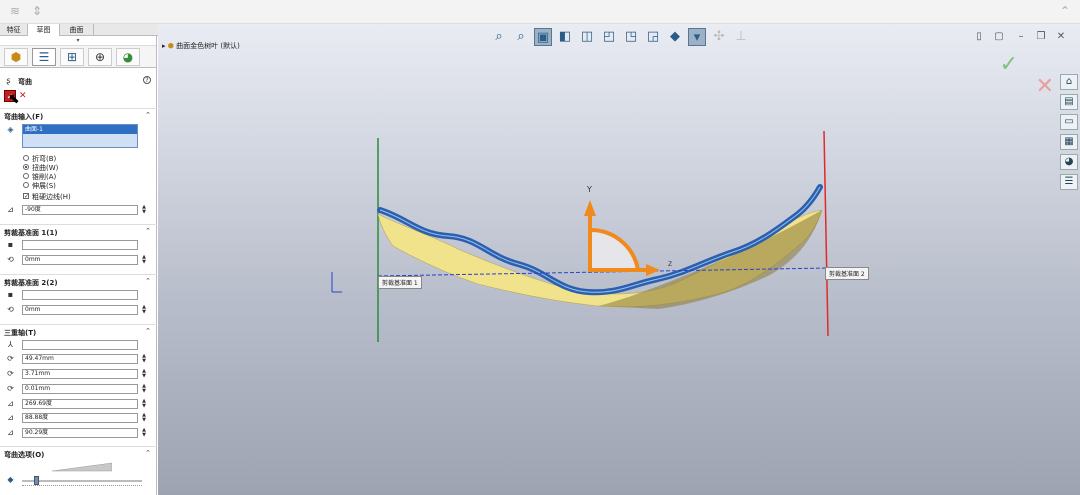  Describe the element at coordinates (100, 57) in the screenshot. I see `dimxpert-tab-icon: ⊕` at that location.